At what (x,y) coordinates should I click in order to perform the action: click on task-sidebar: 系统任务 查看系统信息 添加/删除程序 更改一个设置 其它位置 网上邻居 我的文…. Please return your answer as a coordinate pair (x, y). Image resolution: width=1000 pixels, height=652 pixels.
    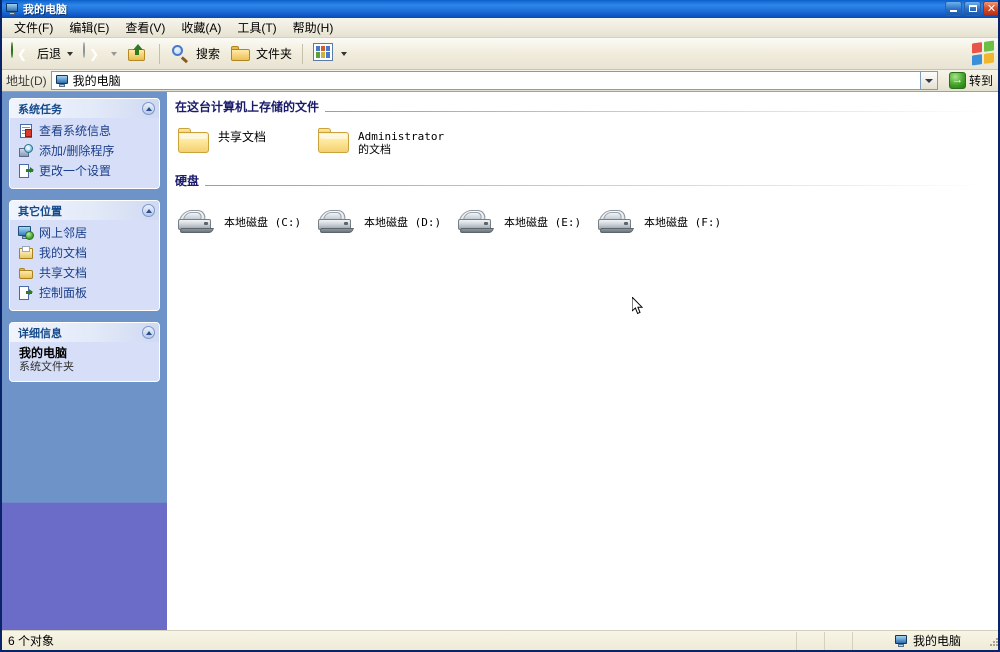
    Looking at the image, I should click on (84, 361).